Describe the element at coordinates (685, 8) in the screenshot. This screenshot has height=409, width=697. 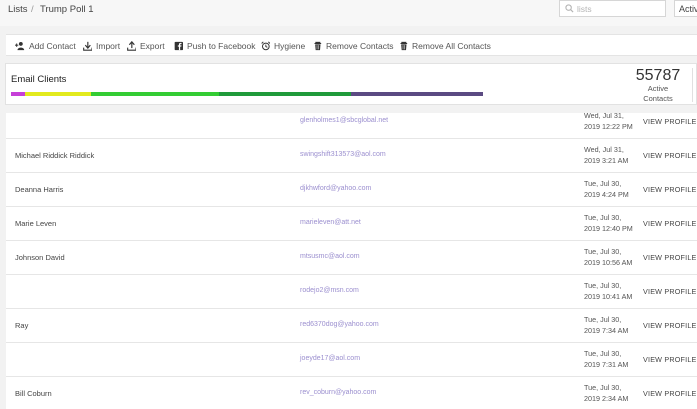
I see `status-select: Activ` at that location.